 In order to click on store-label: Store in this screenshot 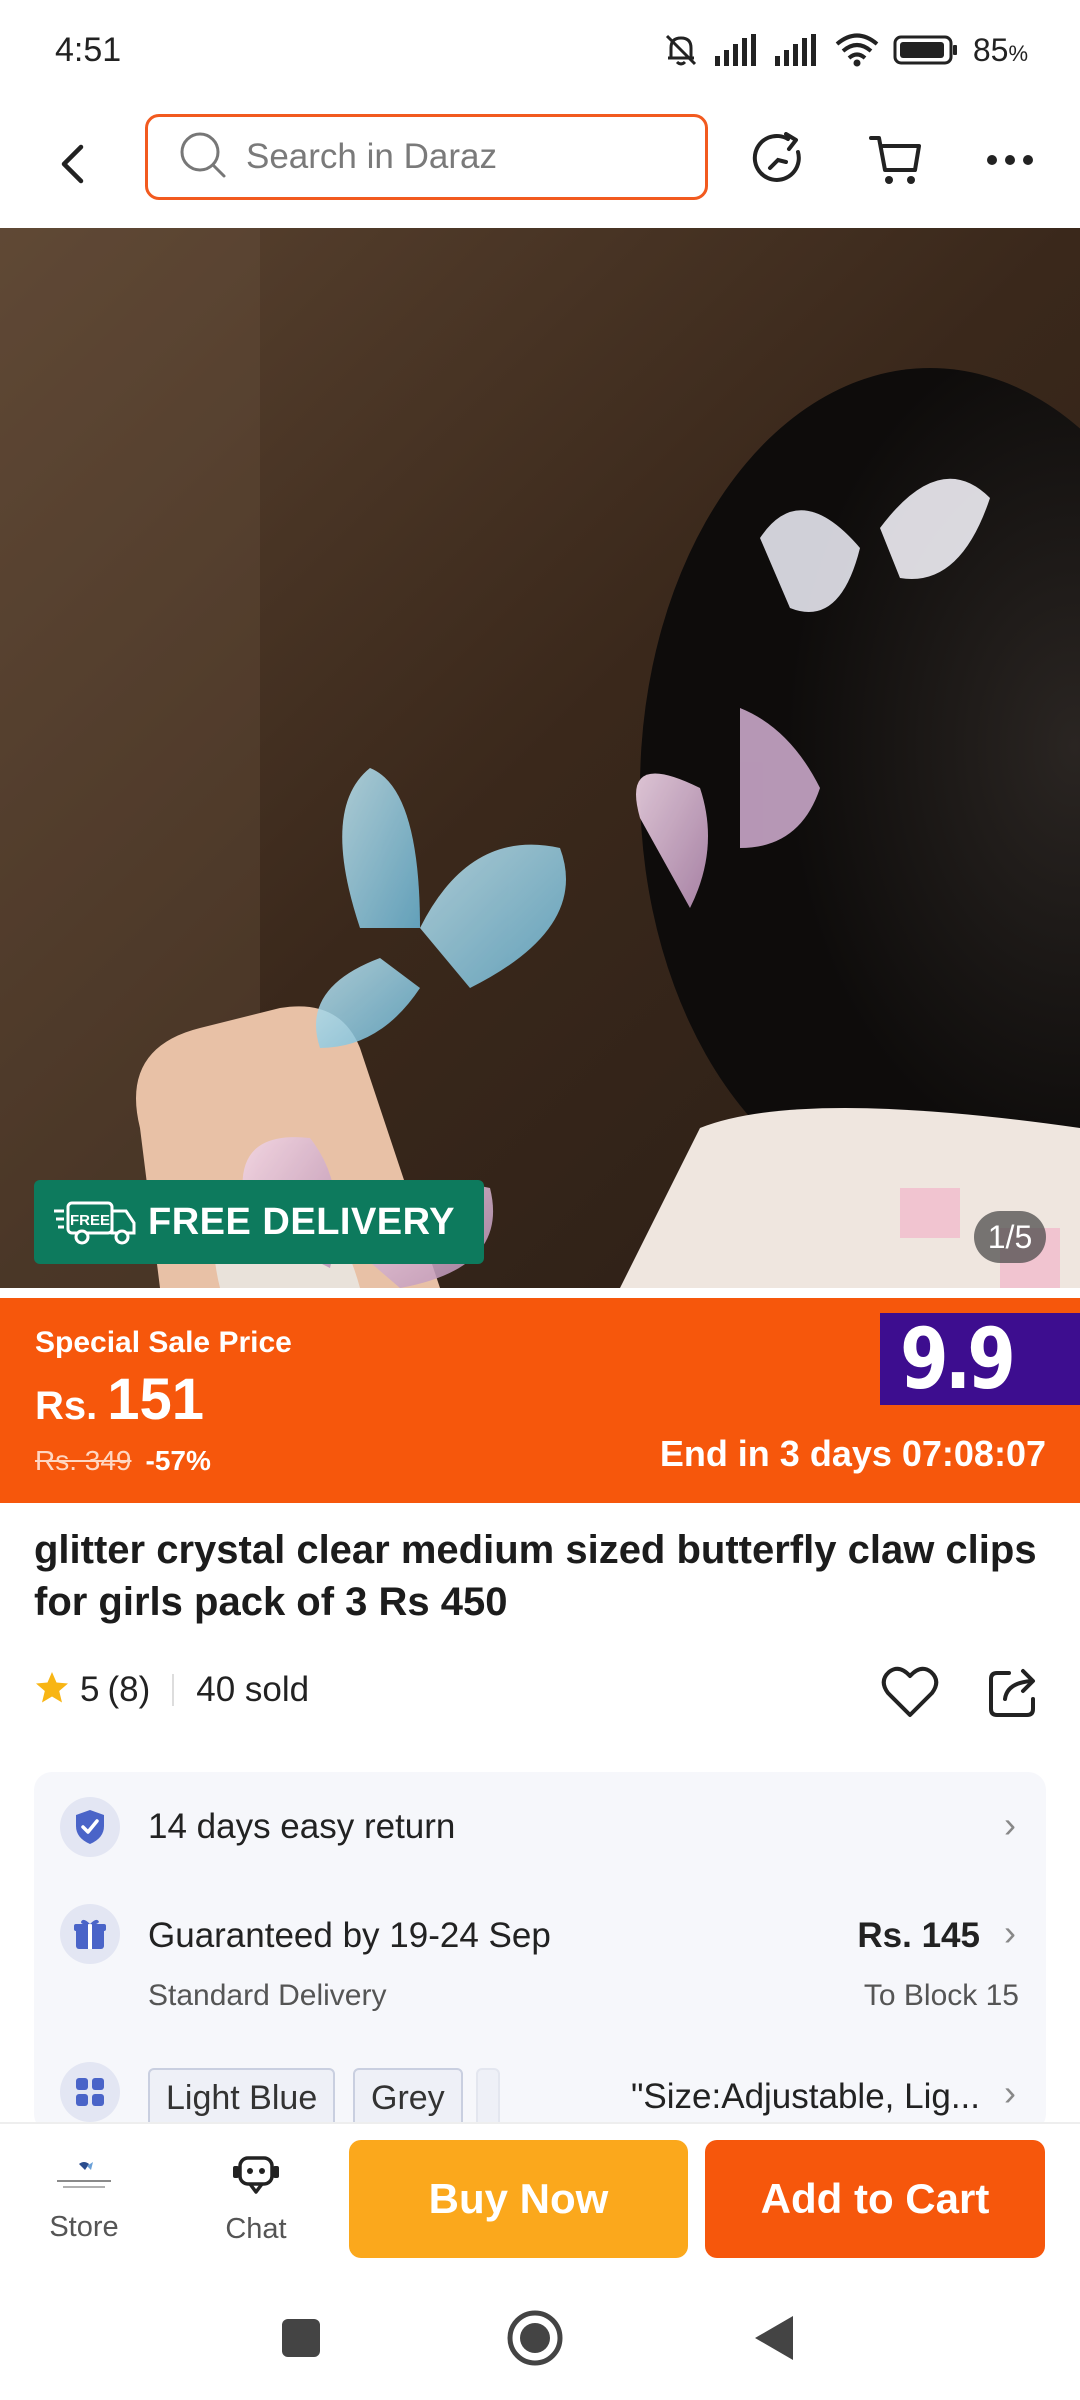, I will do `click(84, 2226)`.